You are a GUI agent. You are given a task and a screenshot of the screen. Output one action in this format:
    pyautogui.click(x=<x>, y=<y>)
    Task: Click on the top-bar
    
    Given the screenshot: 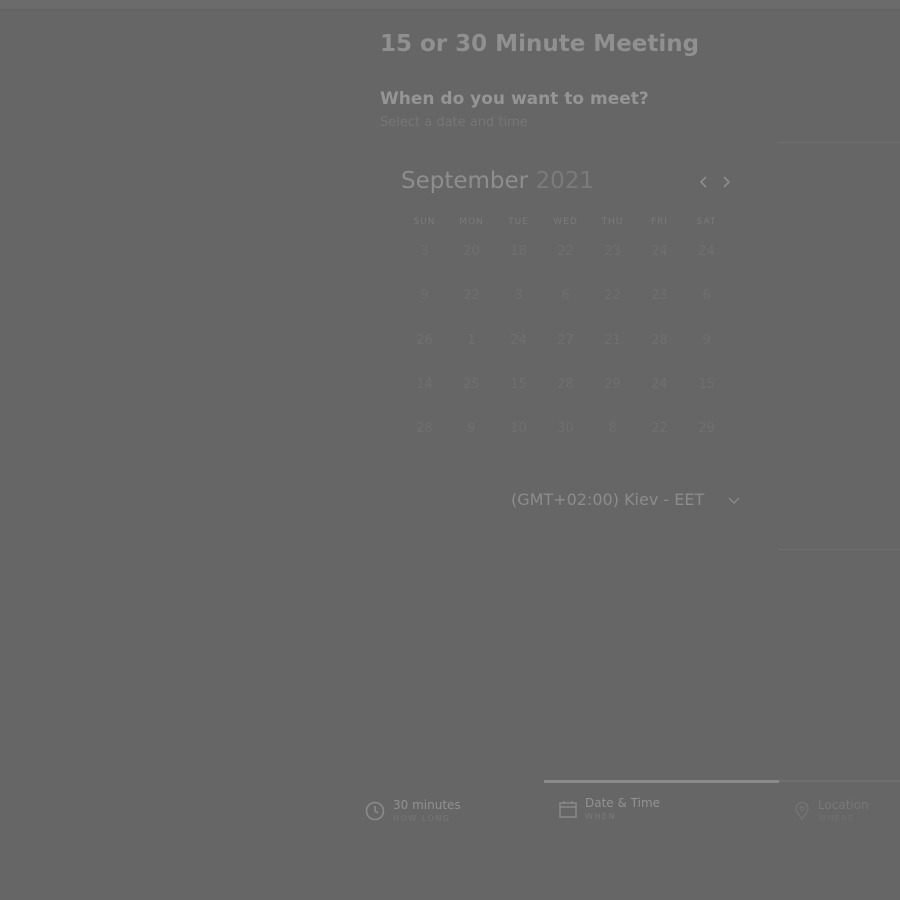 What is the action you would take?
    pyautogui.click(x=450, y=5)
    